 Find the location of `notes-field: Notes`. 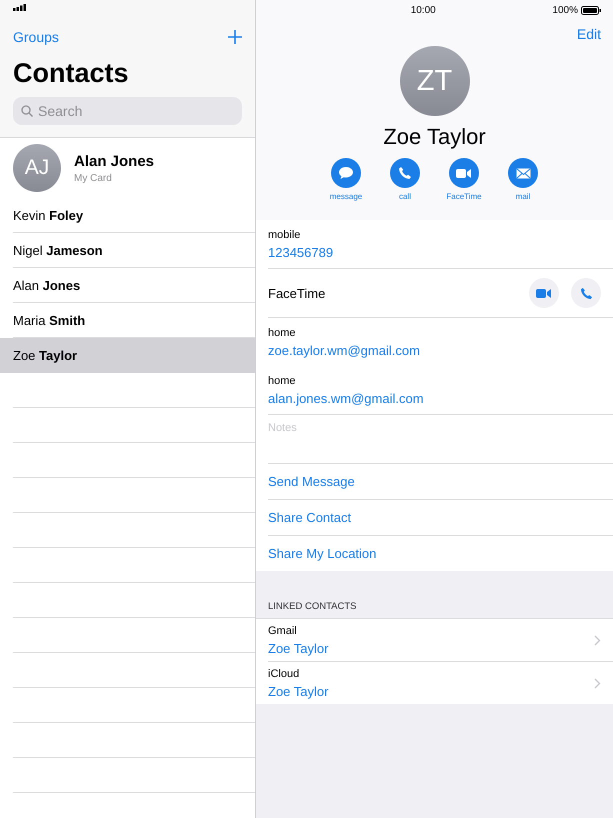

notes-field: Notes is located at coordinates (434, 428).